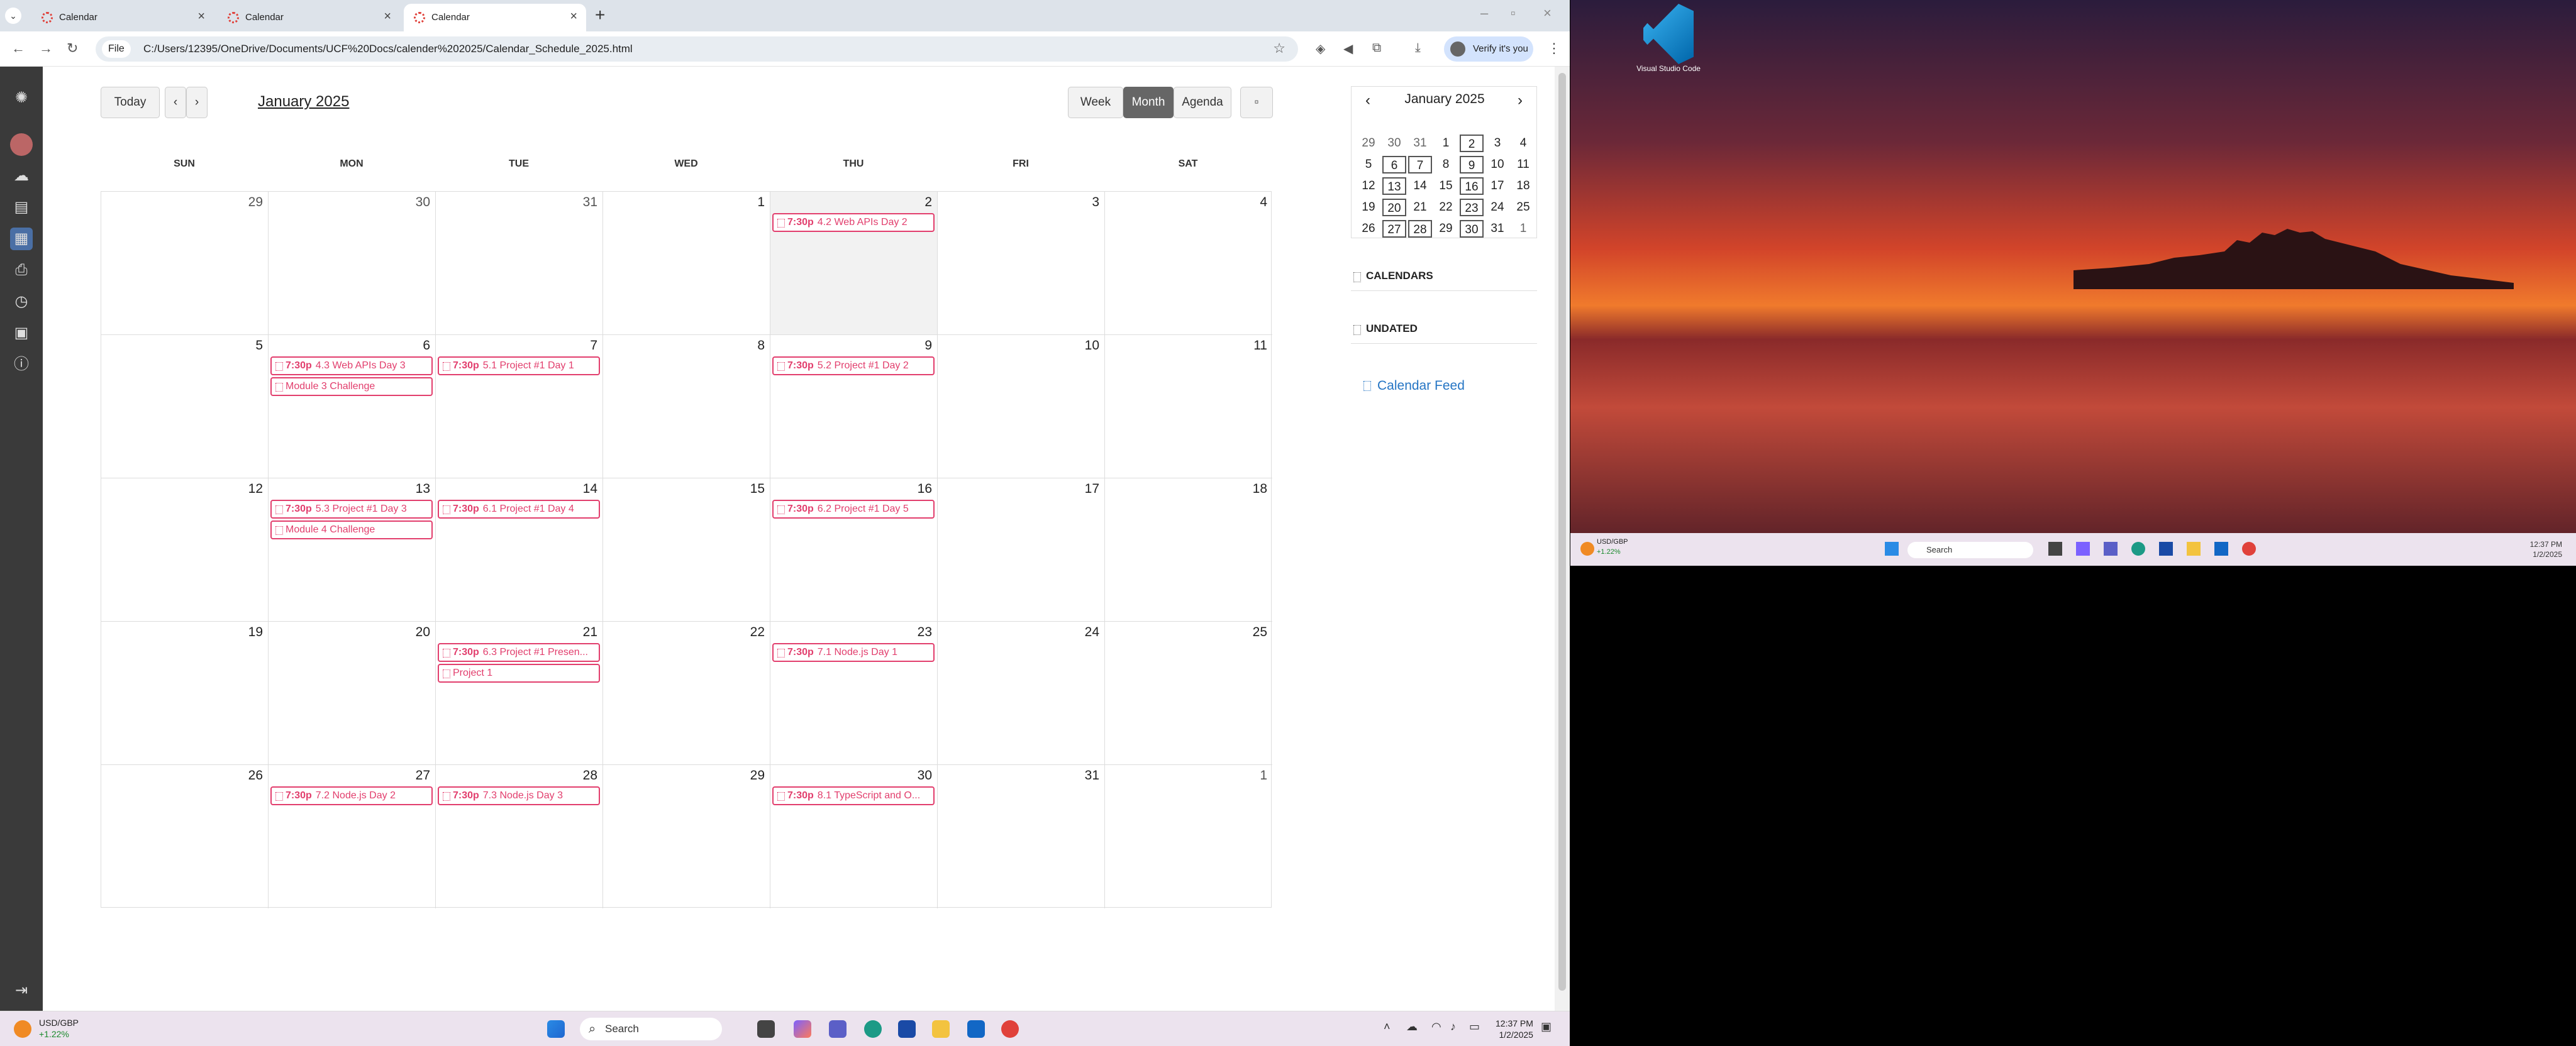 The image size is (2576, 1046). I want to click on calendars-section: CALENDARS, so click(1444, 281).